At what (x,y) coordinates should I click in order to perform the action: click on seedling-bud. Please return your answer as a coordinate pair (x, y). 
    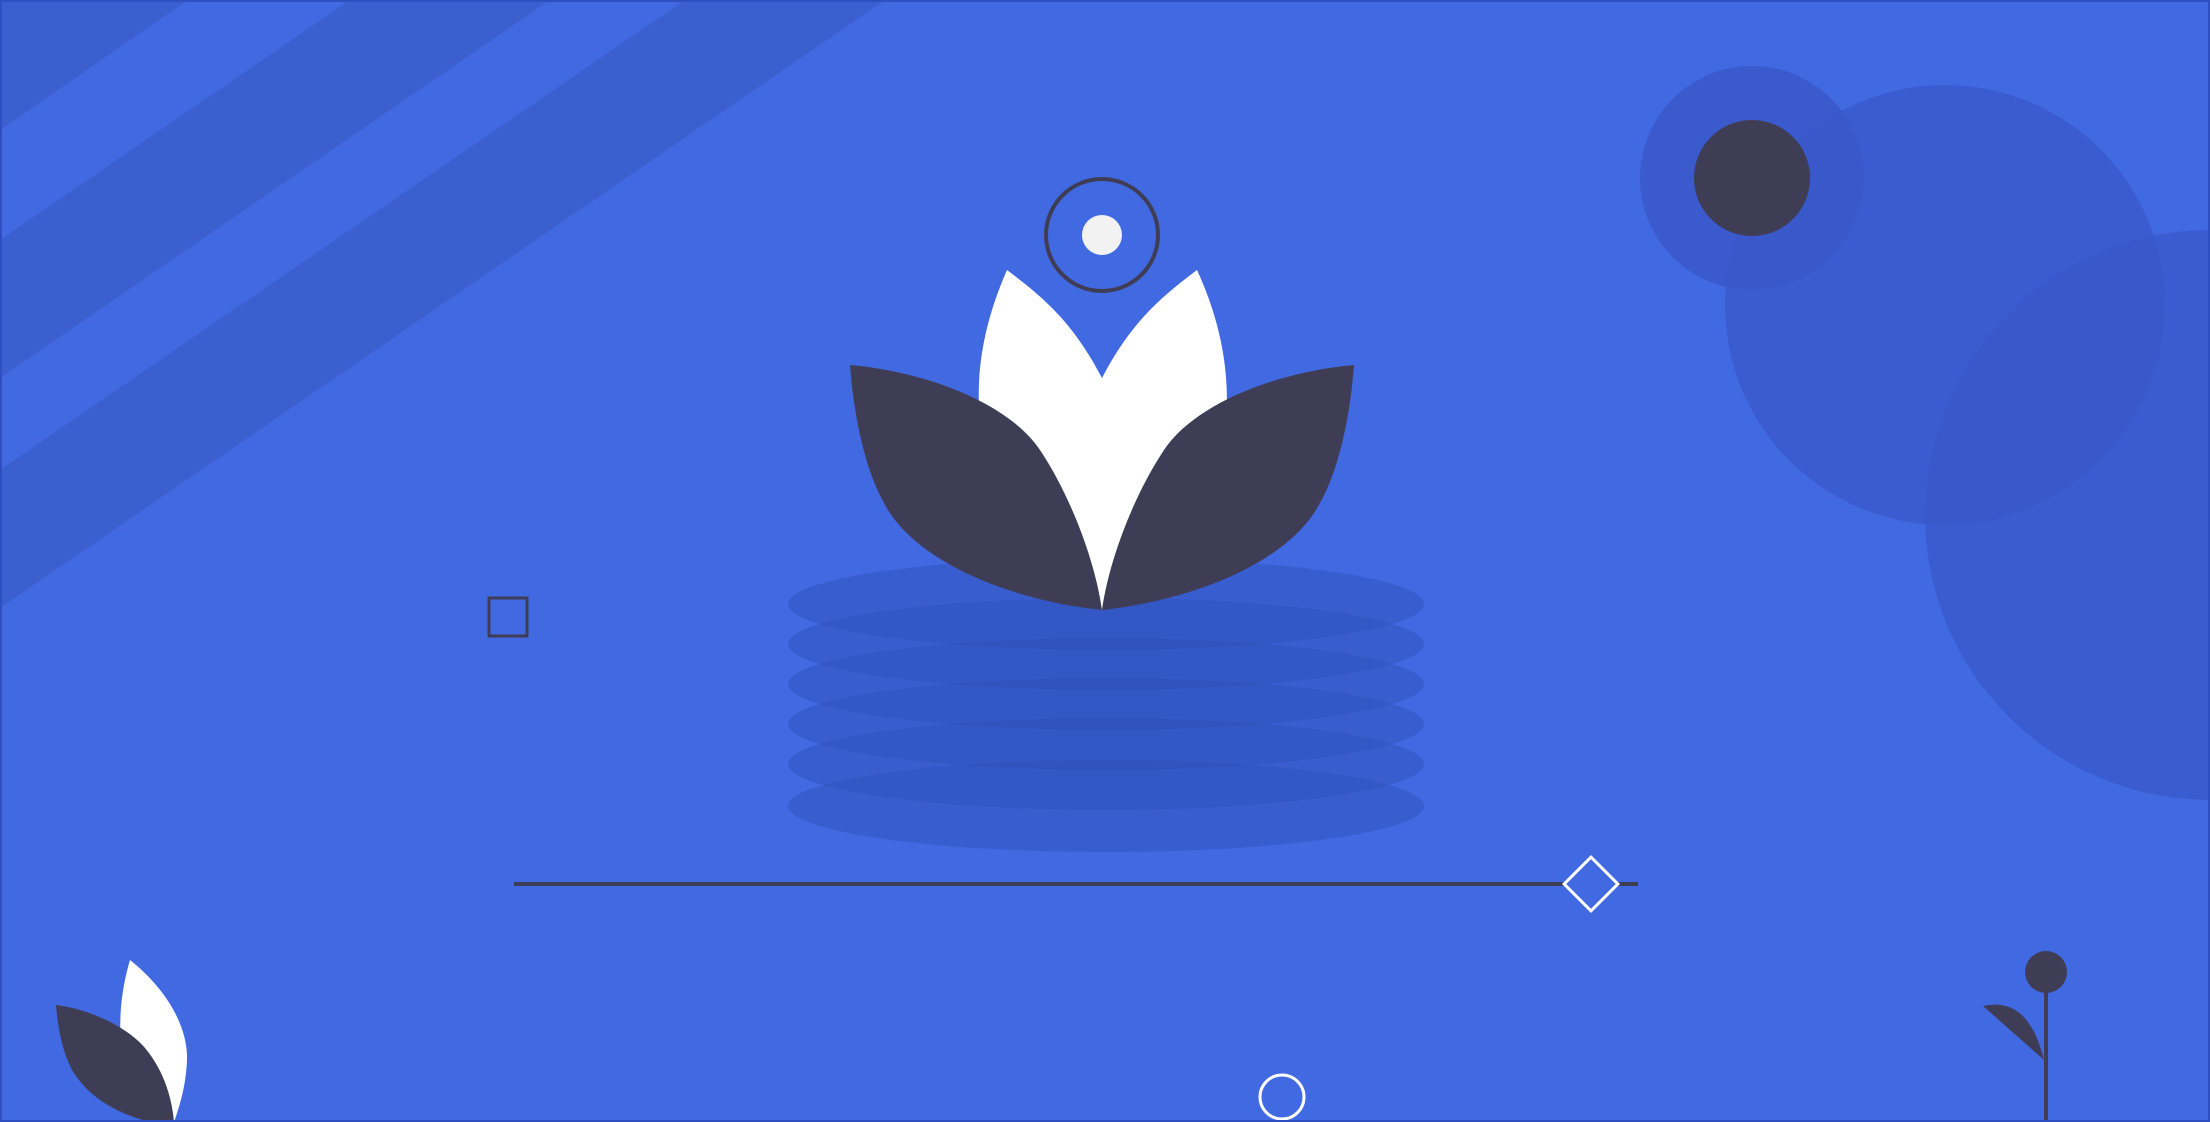
    Looking at the image, I should click on (2046, 972).